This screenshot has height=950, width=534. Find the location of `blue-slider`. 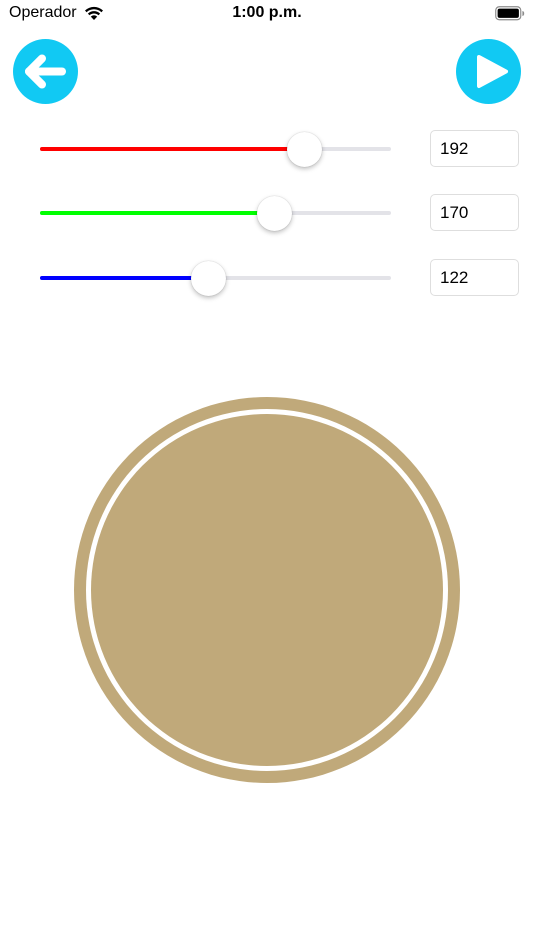

blue-slider is located at coordinates (215, 278).